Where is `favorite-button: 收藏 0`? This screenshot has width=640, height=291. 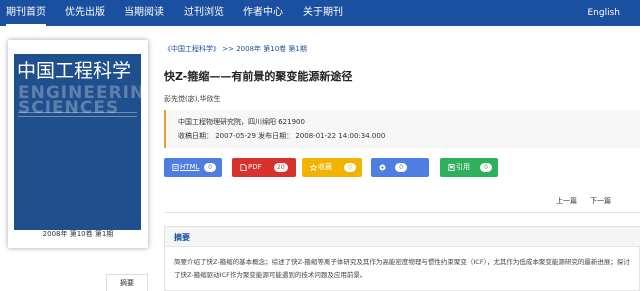 favorite-button: 收藏 0 is located at coordinates (332, 167).